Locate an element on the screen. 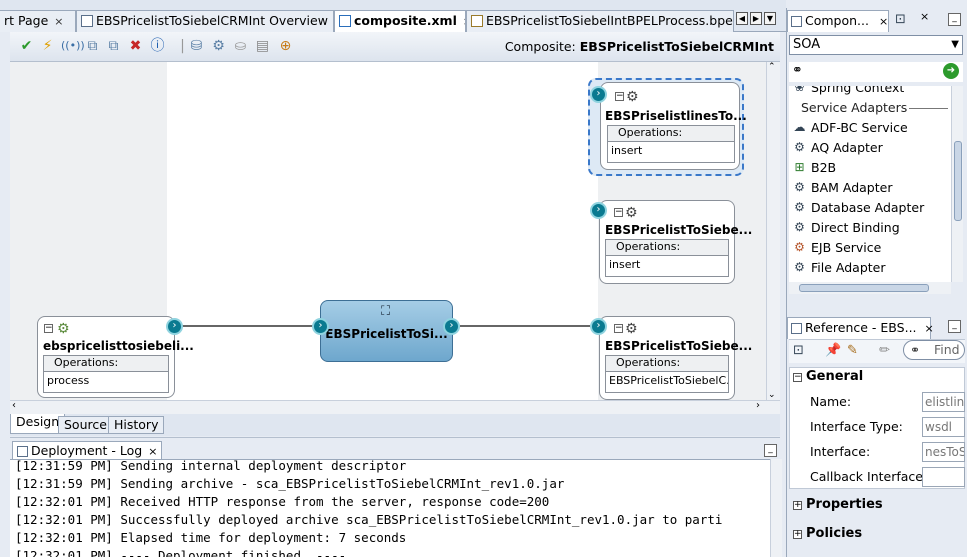 This screenshot has height=557, width=967. structure-icon: ⚙ is located at coordinates (218, 46).